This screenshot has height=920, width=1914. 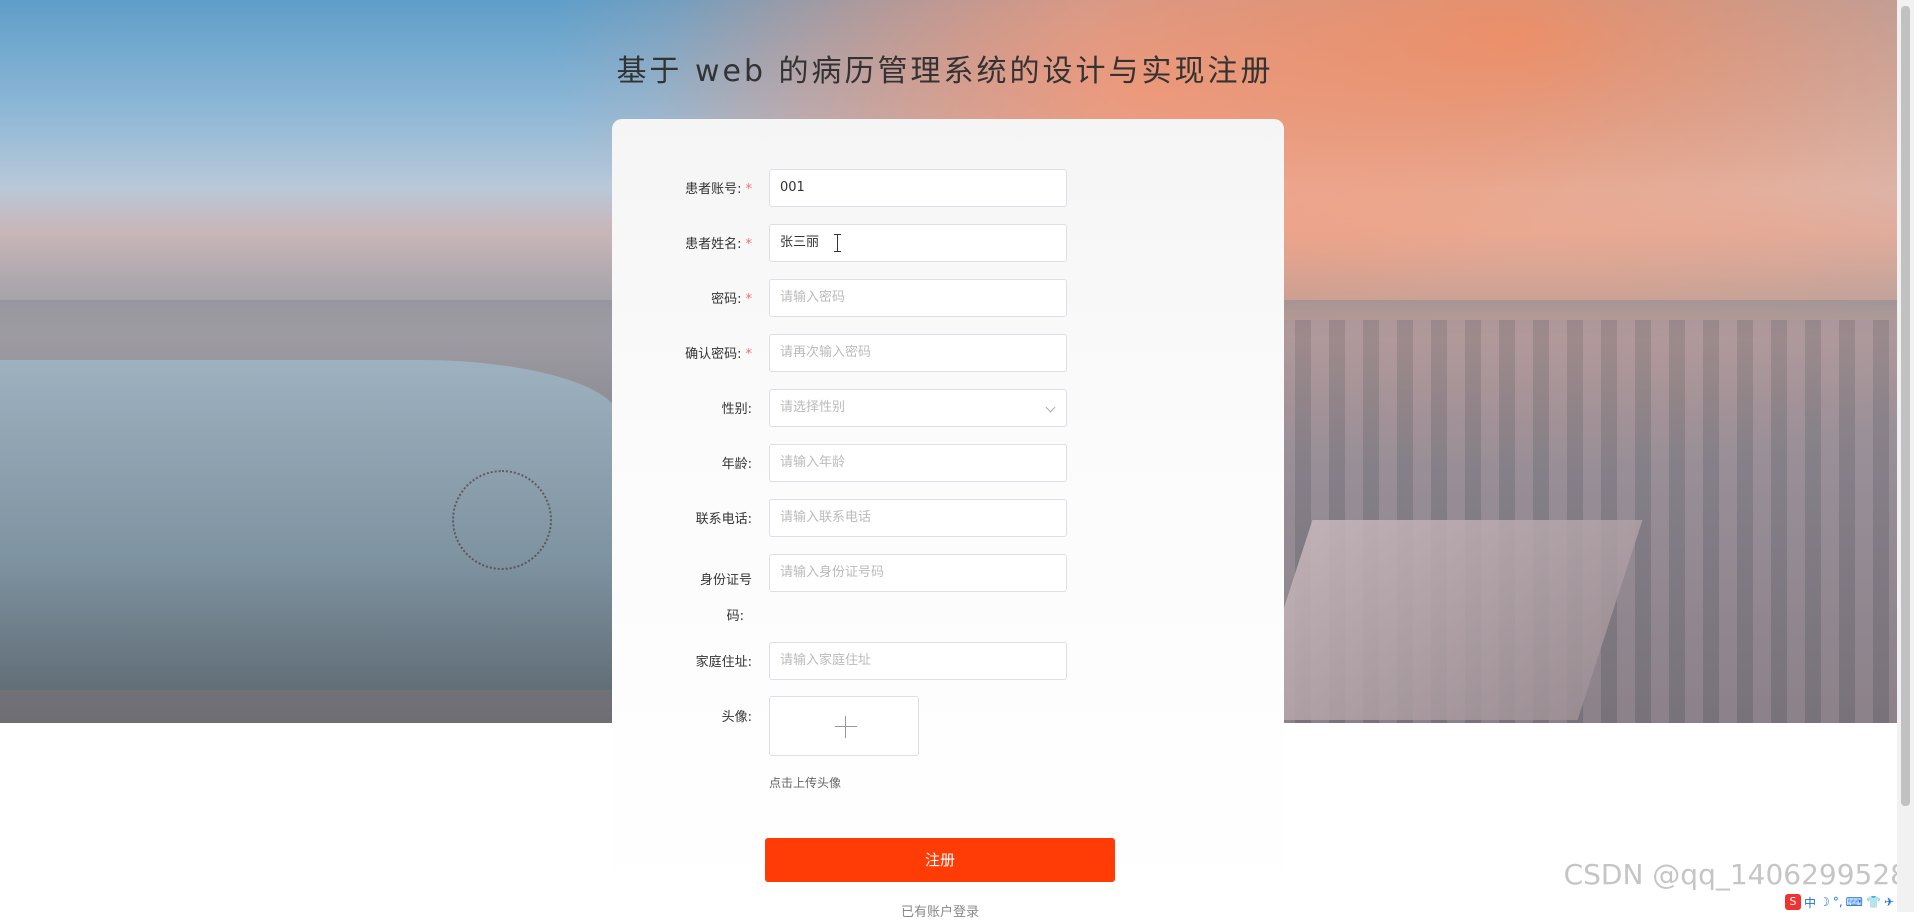 What do you see at coordinates (918, 243) in the screenshot?
I see `name-input: 张三丽` at bounding box center [918, 243].